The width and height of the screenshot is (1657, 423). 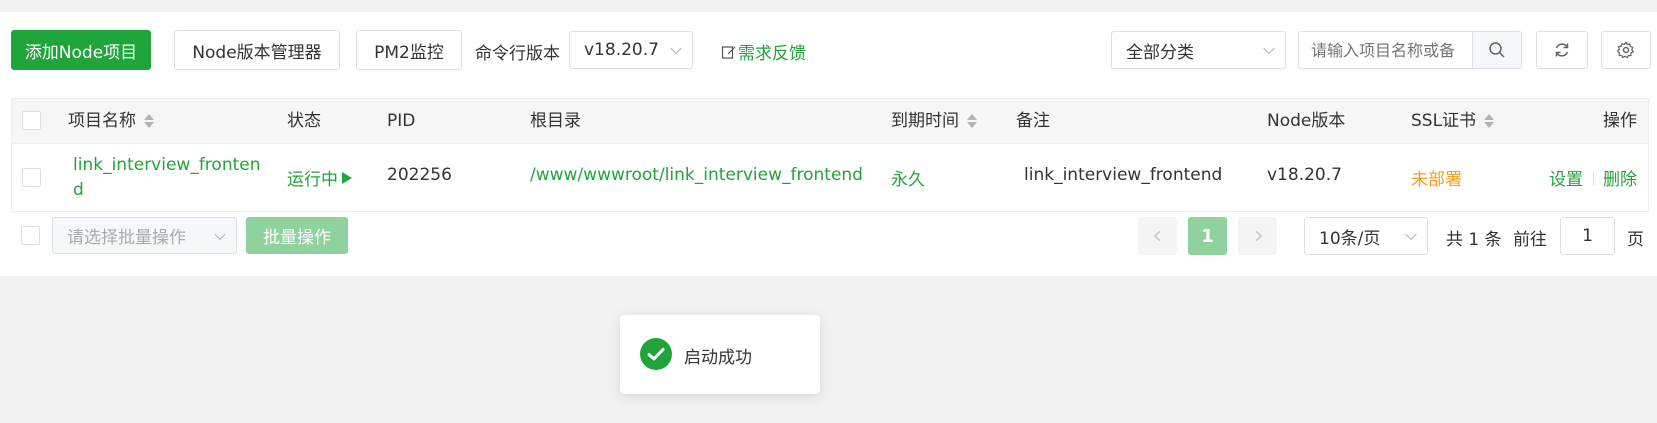 What do you see at coordinates (728, 52) in the screenshot?
I see `edit-icon` at bounding box center [728, 52].